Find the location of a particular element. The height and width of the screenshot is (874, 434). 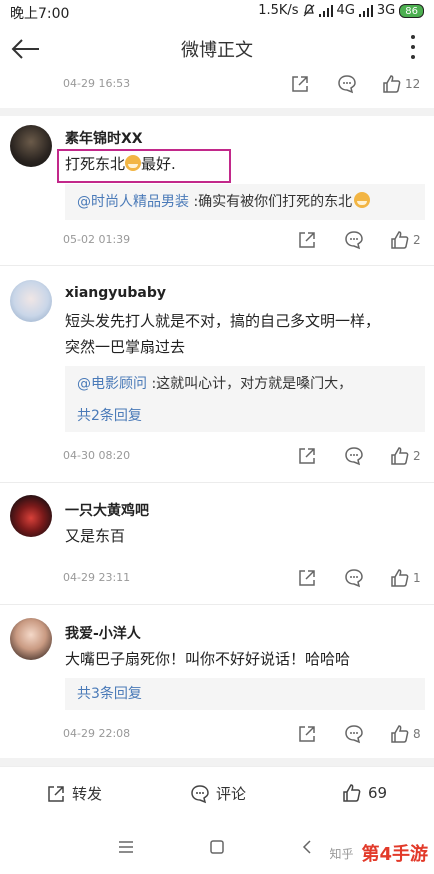

battery-indicator: 86 is located at coordinates (411, 10).